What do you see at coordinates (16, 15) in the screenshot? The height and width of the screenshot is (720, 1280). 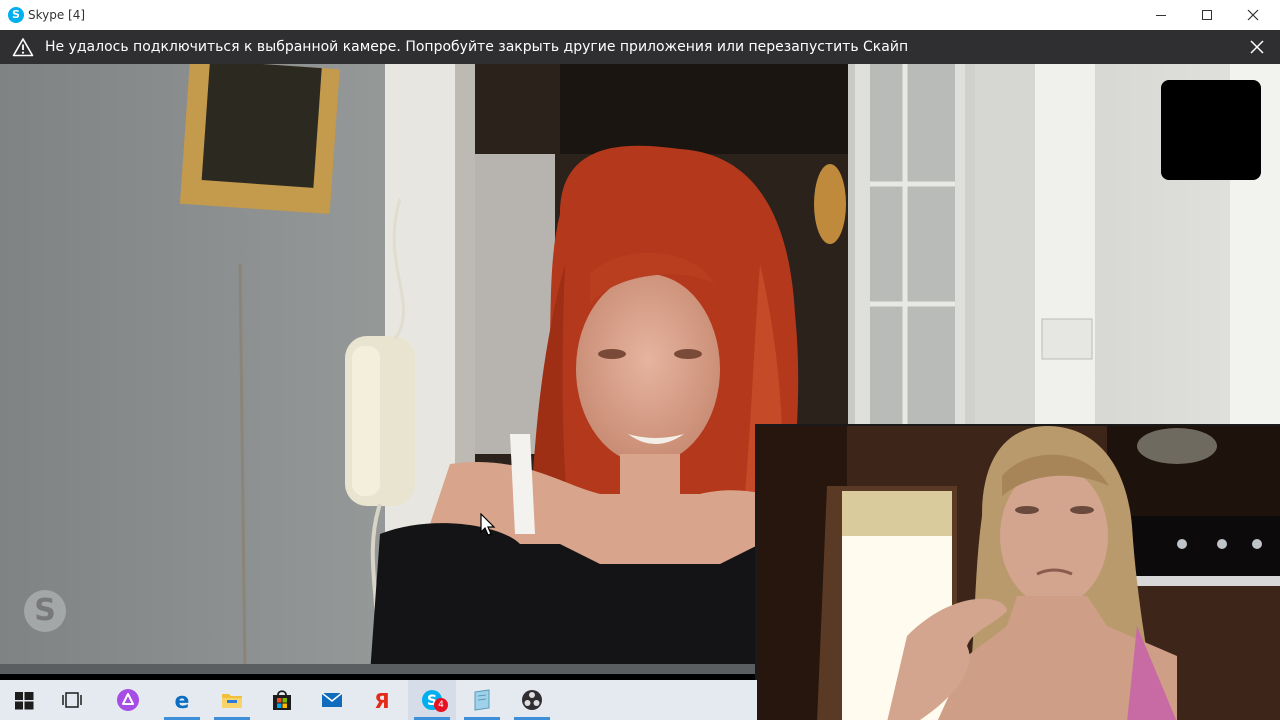 I see `skype-logo-icon: S` at bounding box center [16, 15].